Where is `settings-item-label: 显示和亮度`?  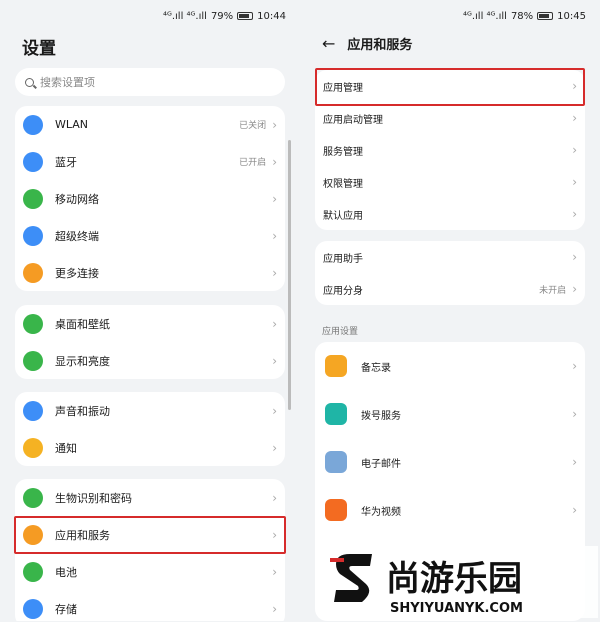
settings-item-label: 显示和亮度 is located at coordinates (82, 361).